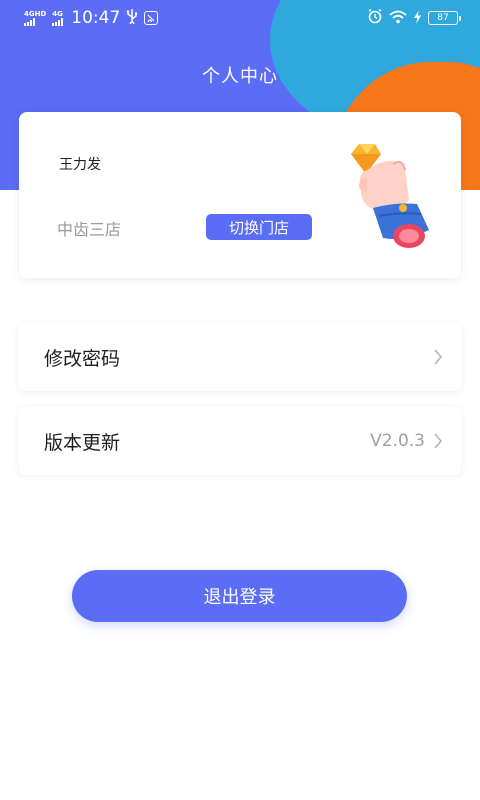 This screenshot has height=800, width=480. What do you see at coordinates (259, 227) in the screenshot?
I see `switch-store-button: 切换门店` at bounding box center [259, 227].